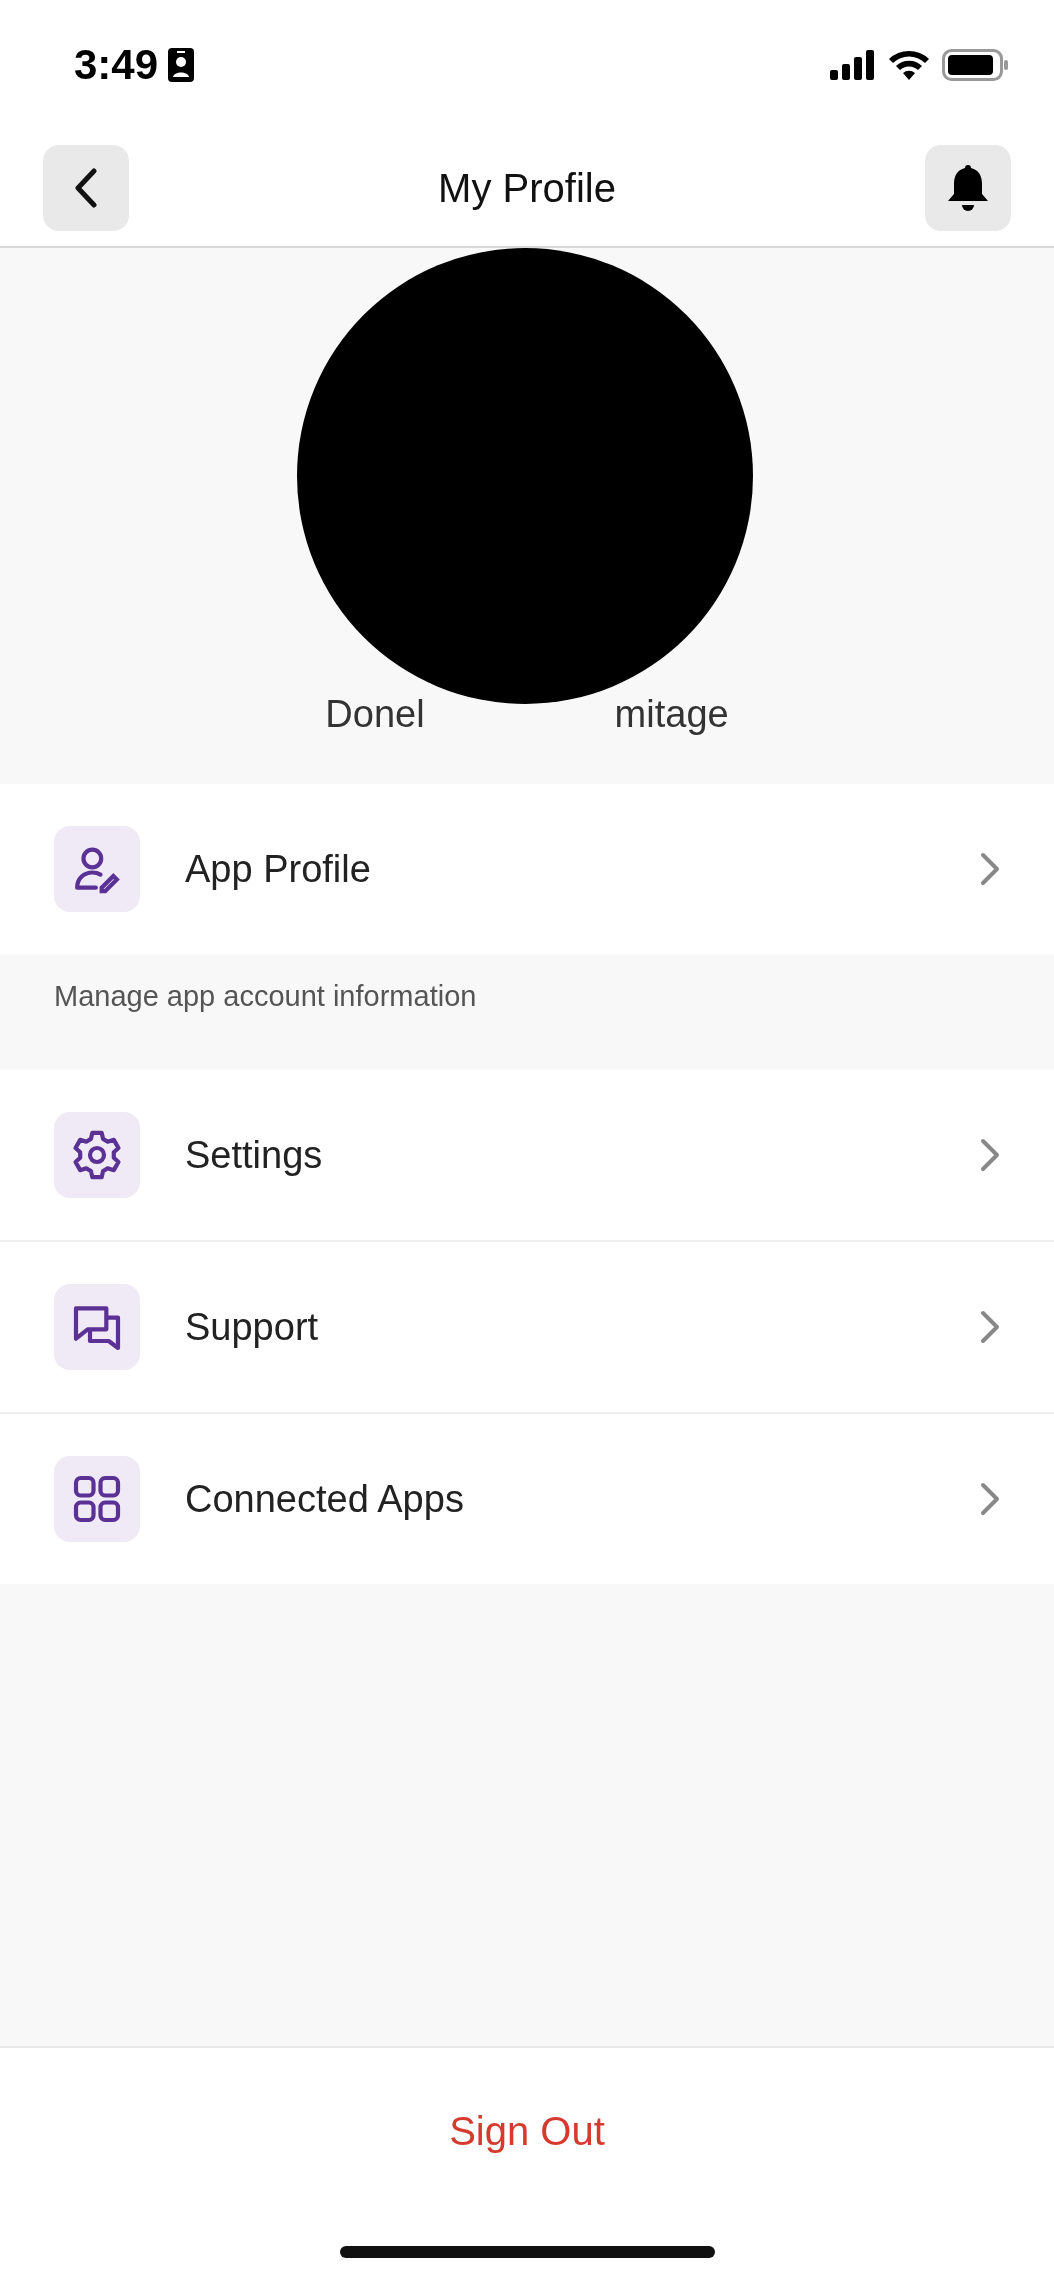 This screenshot has height=2280, width=1054. What do you see at coordinates (181, 65) in the screenshot?
I see `id-badge-icon` at bounding box center [181, 65].